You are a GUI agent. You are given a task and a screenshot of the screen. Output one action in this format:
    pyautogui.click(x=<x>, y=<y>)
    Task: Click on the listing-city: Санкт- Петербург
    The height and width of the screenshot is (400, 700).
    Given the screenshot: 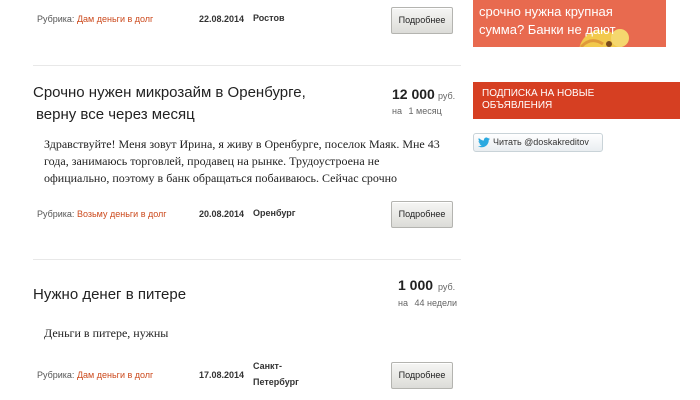 What is the action you would take?
    pyautogui.click(x=276, y=374)
    